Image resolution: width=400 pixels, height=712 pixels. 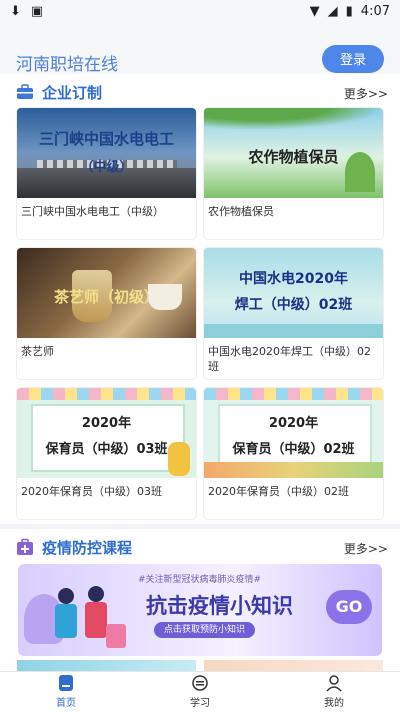 I want to click on notification-icon: ▣, so click(x=37, y=11).